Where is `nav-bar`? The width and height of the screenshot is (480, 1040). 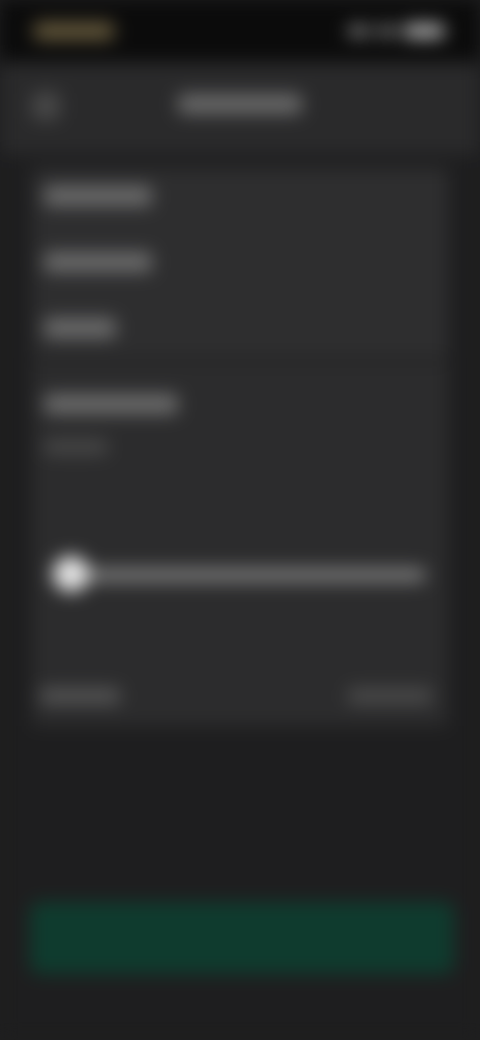
nav-bar is located at coordinates (240, 108).